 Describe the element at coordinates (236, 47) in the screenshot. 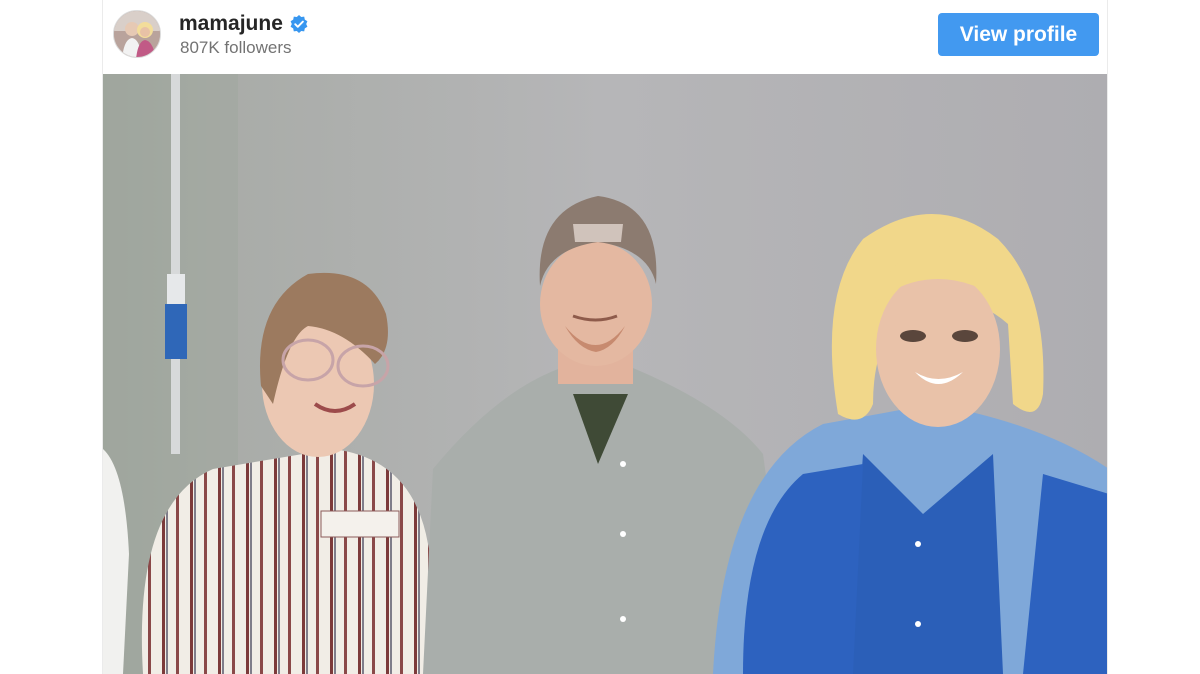

I see `follower-count: 807K followers` at that location.